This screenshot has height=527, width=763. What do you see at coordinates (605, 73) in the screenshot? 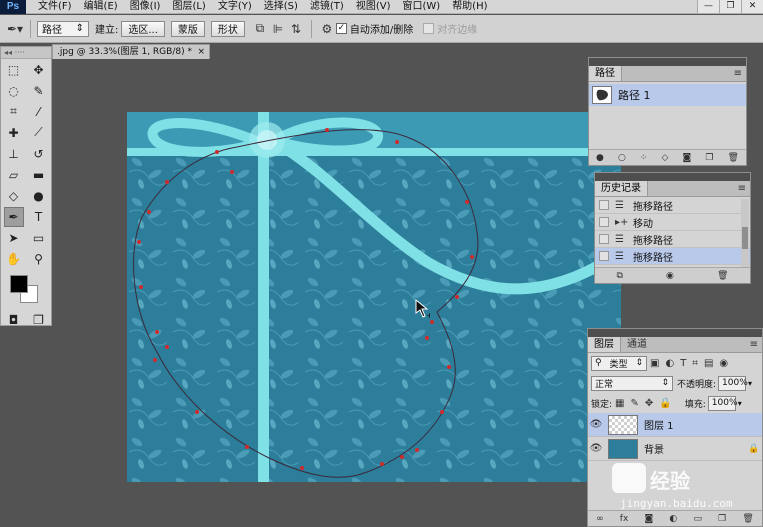
I see `tab-paths: 路径` at bounding box center [605, 73].